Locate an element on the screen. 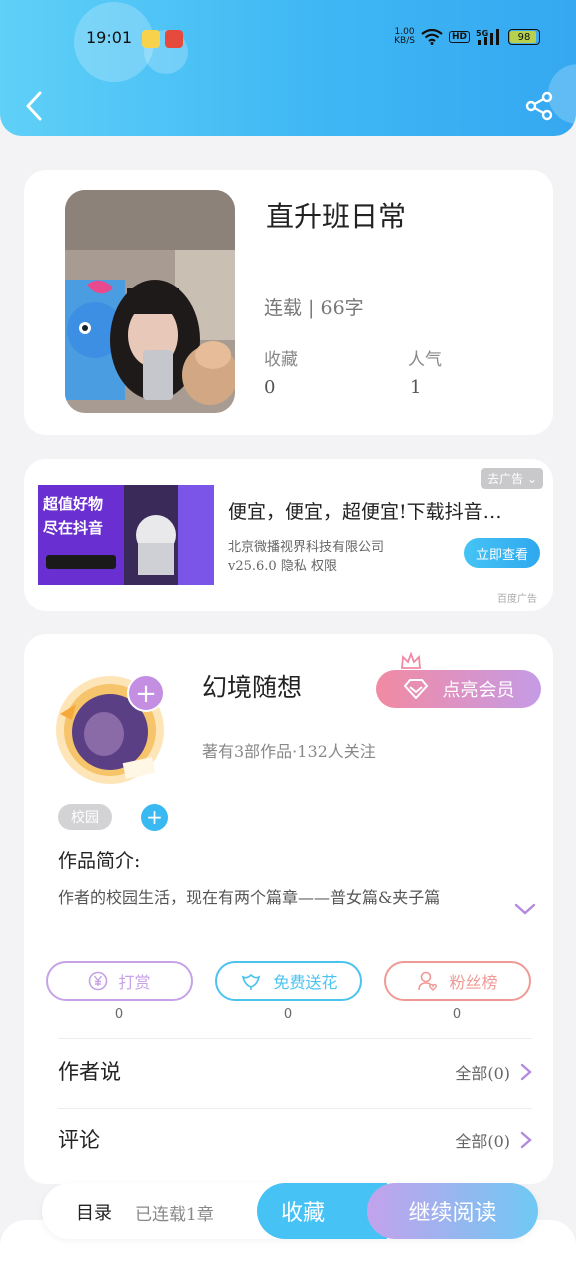 Image resolution: width=576 pixels, height=1280 pixels. reward-button: 打赏 is located at coordinates (119, 981).